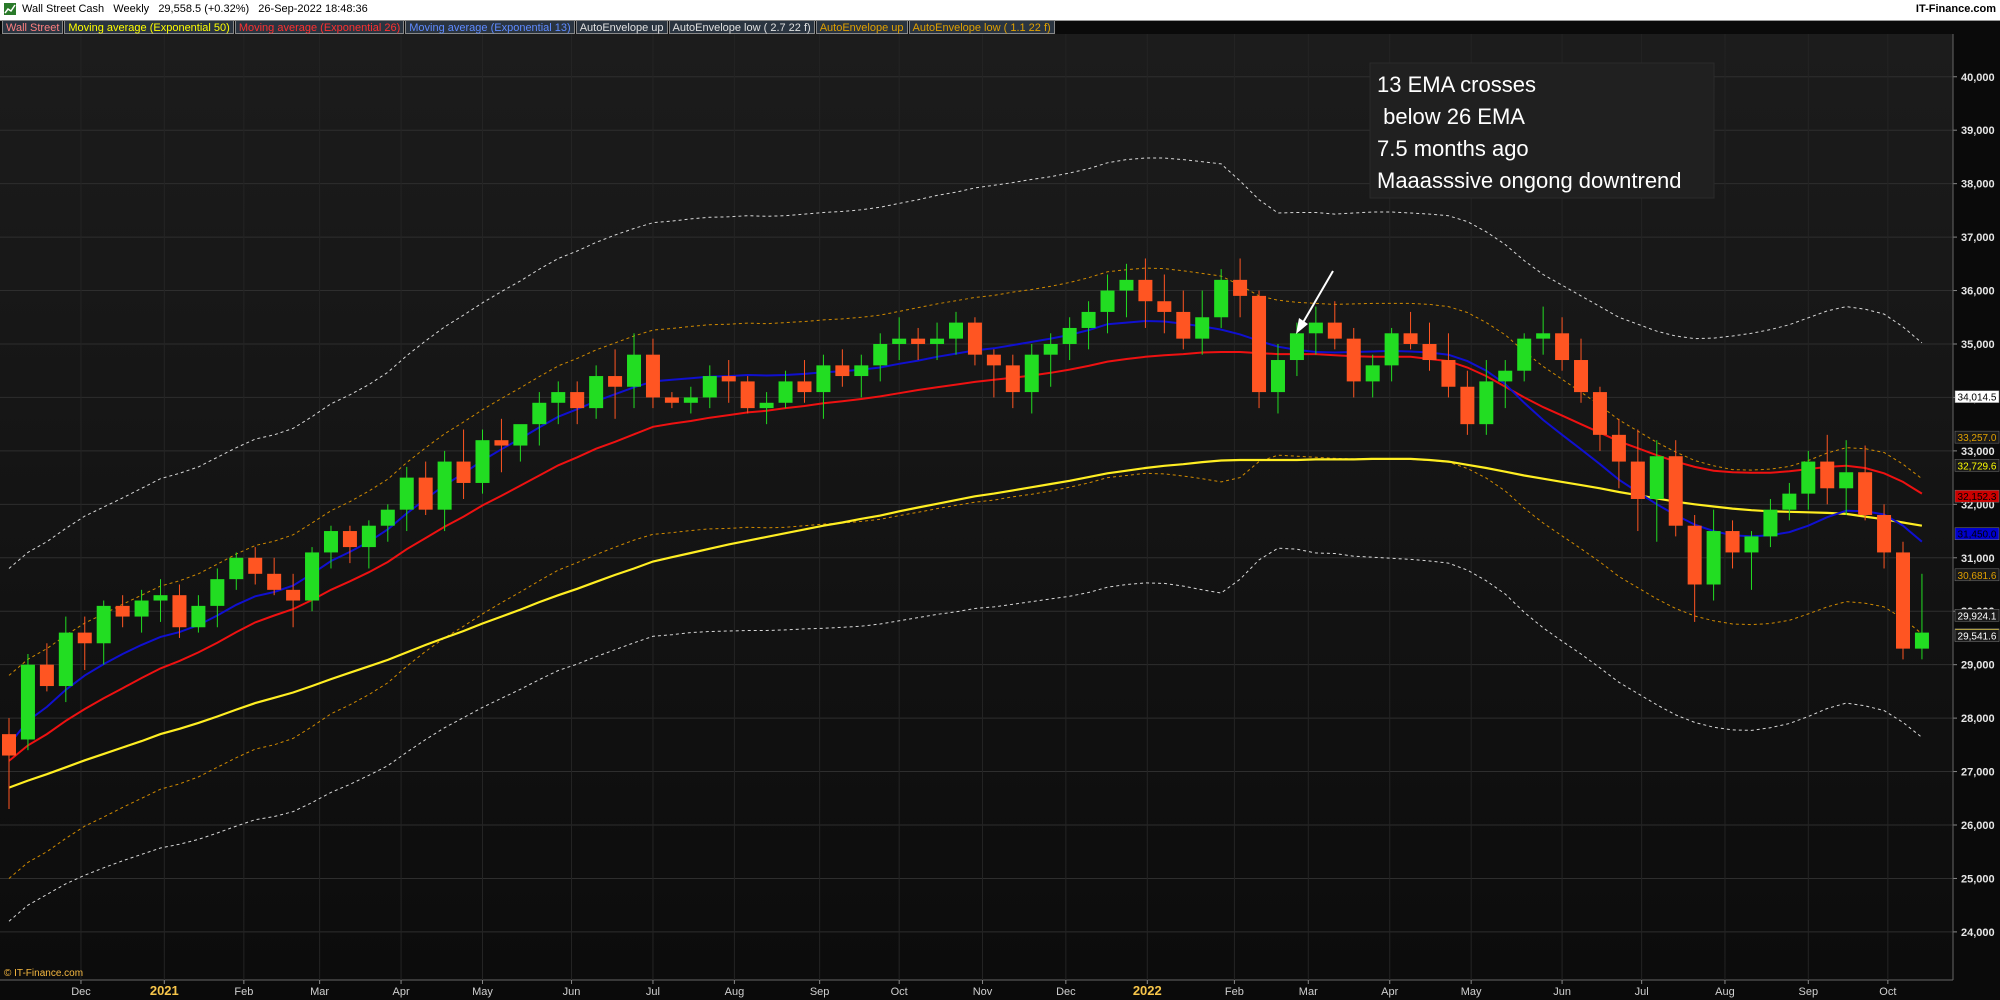 This screenshot has width=2000, height=1000. Describe the element at coordinates (319, 27) in the screenshot. I see `legend-item-2: Moving average (Exponential 26)` at that location.